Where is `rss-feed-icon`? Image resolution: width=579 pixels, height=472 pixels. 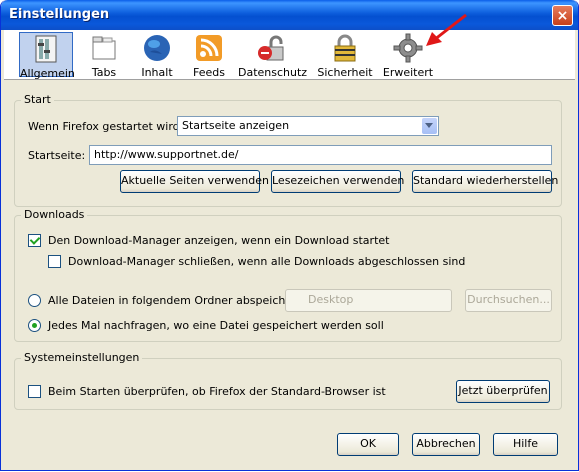 rss-feed-icon is located at coordinates (209, 48).